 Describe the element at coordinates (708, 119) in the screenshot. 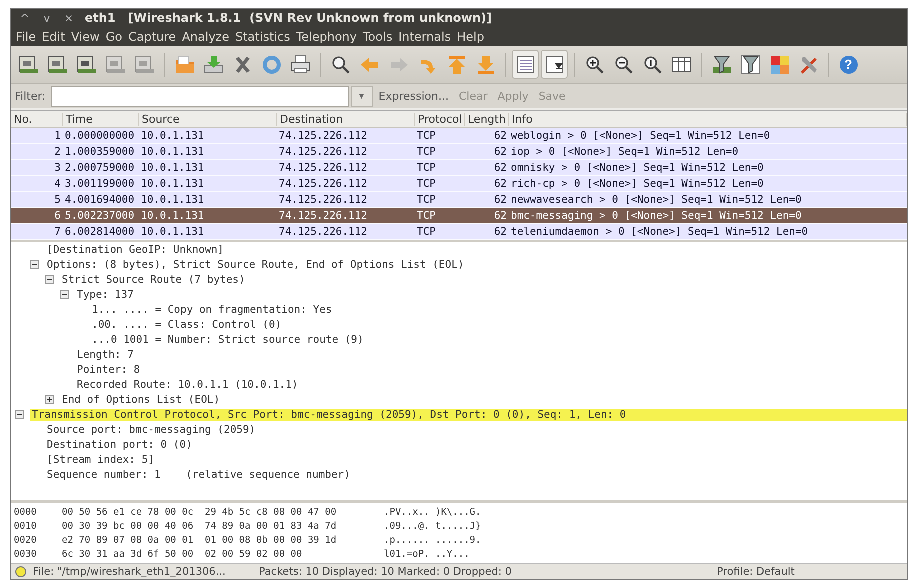

I see `column-header: Info` at that location.